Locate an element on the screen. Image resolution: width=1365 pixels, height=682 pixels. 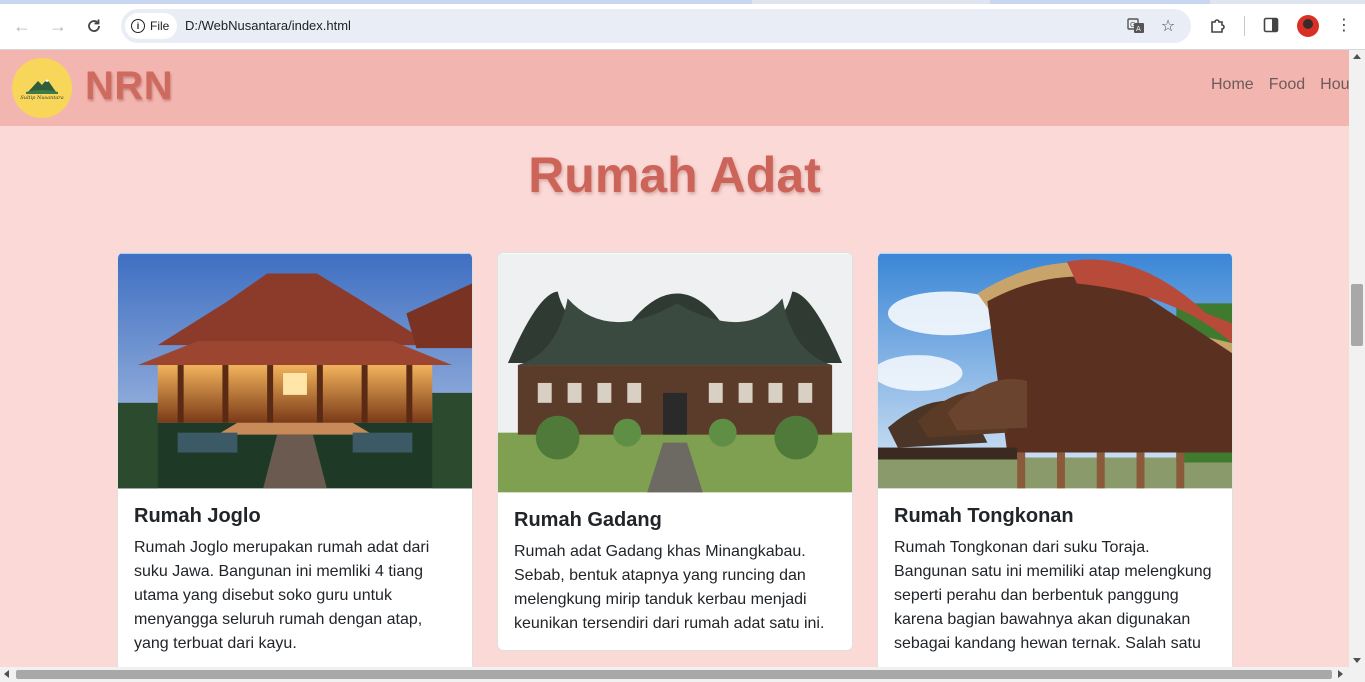
nav-link-food: Food is located at coordinates (1287, 85).